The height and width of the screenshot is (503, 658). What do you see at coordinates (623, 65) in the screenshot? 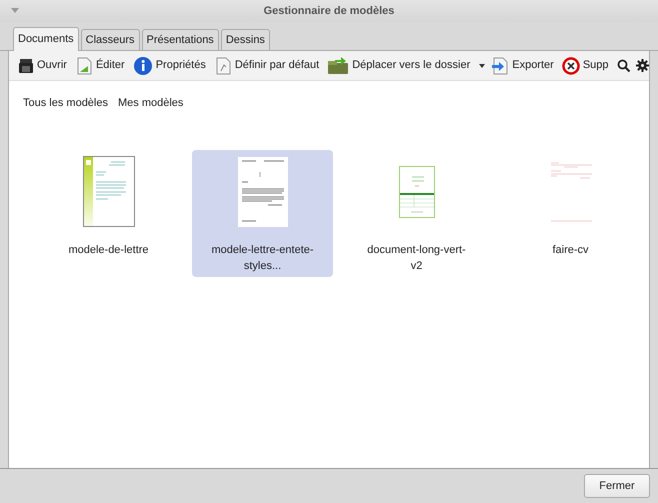
I see `search-icon` at bounding box center [623, 65].